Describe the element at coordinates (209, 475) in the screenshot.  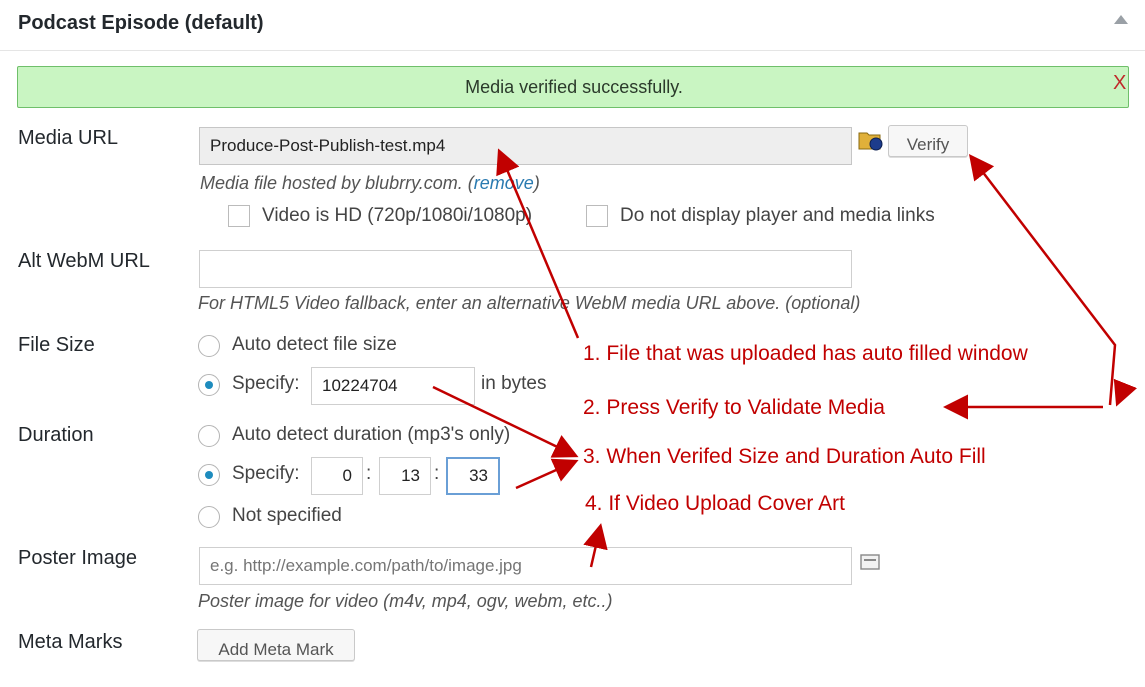
I see `duration-specify-radio` at that location.